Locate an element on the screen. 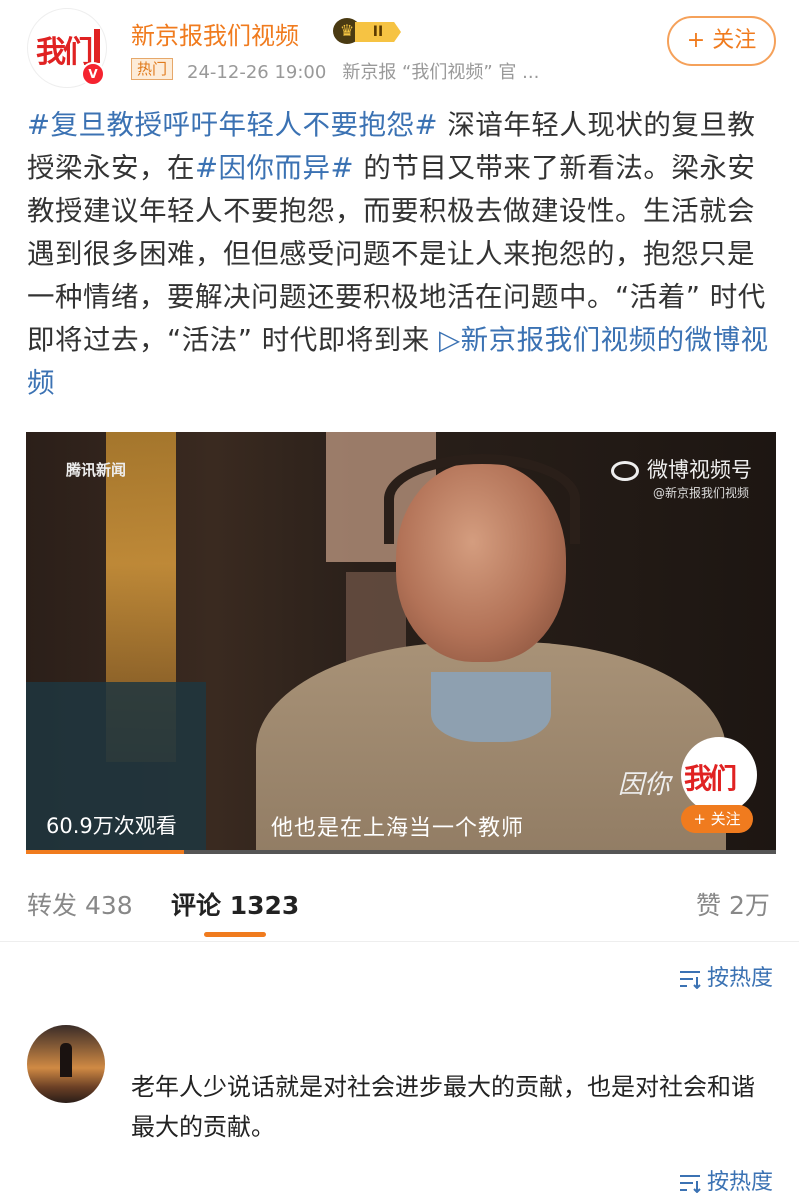  tab-repost: 转发 438 is located at coordinates (80, 904).